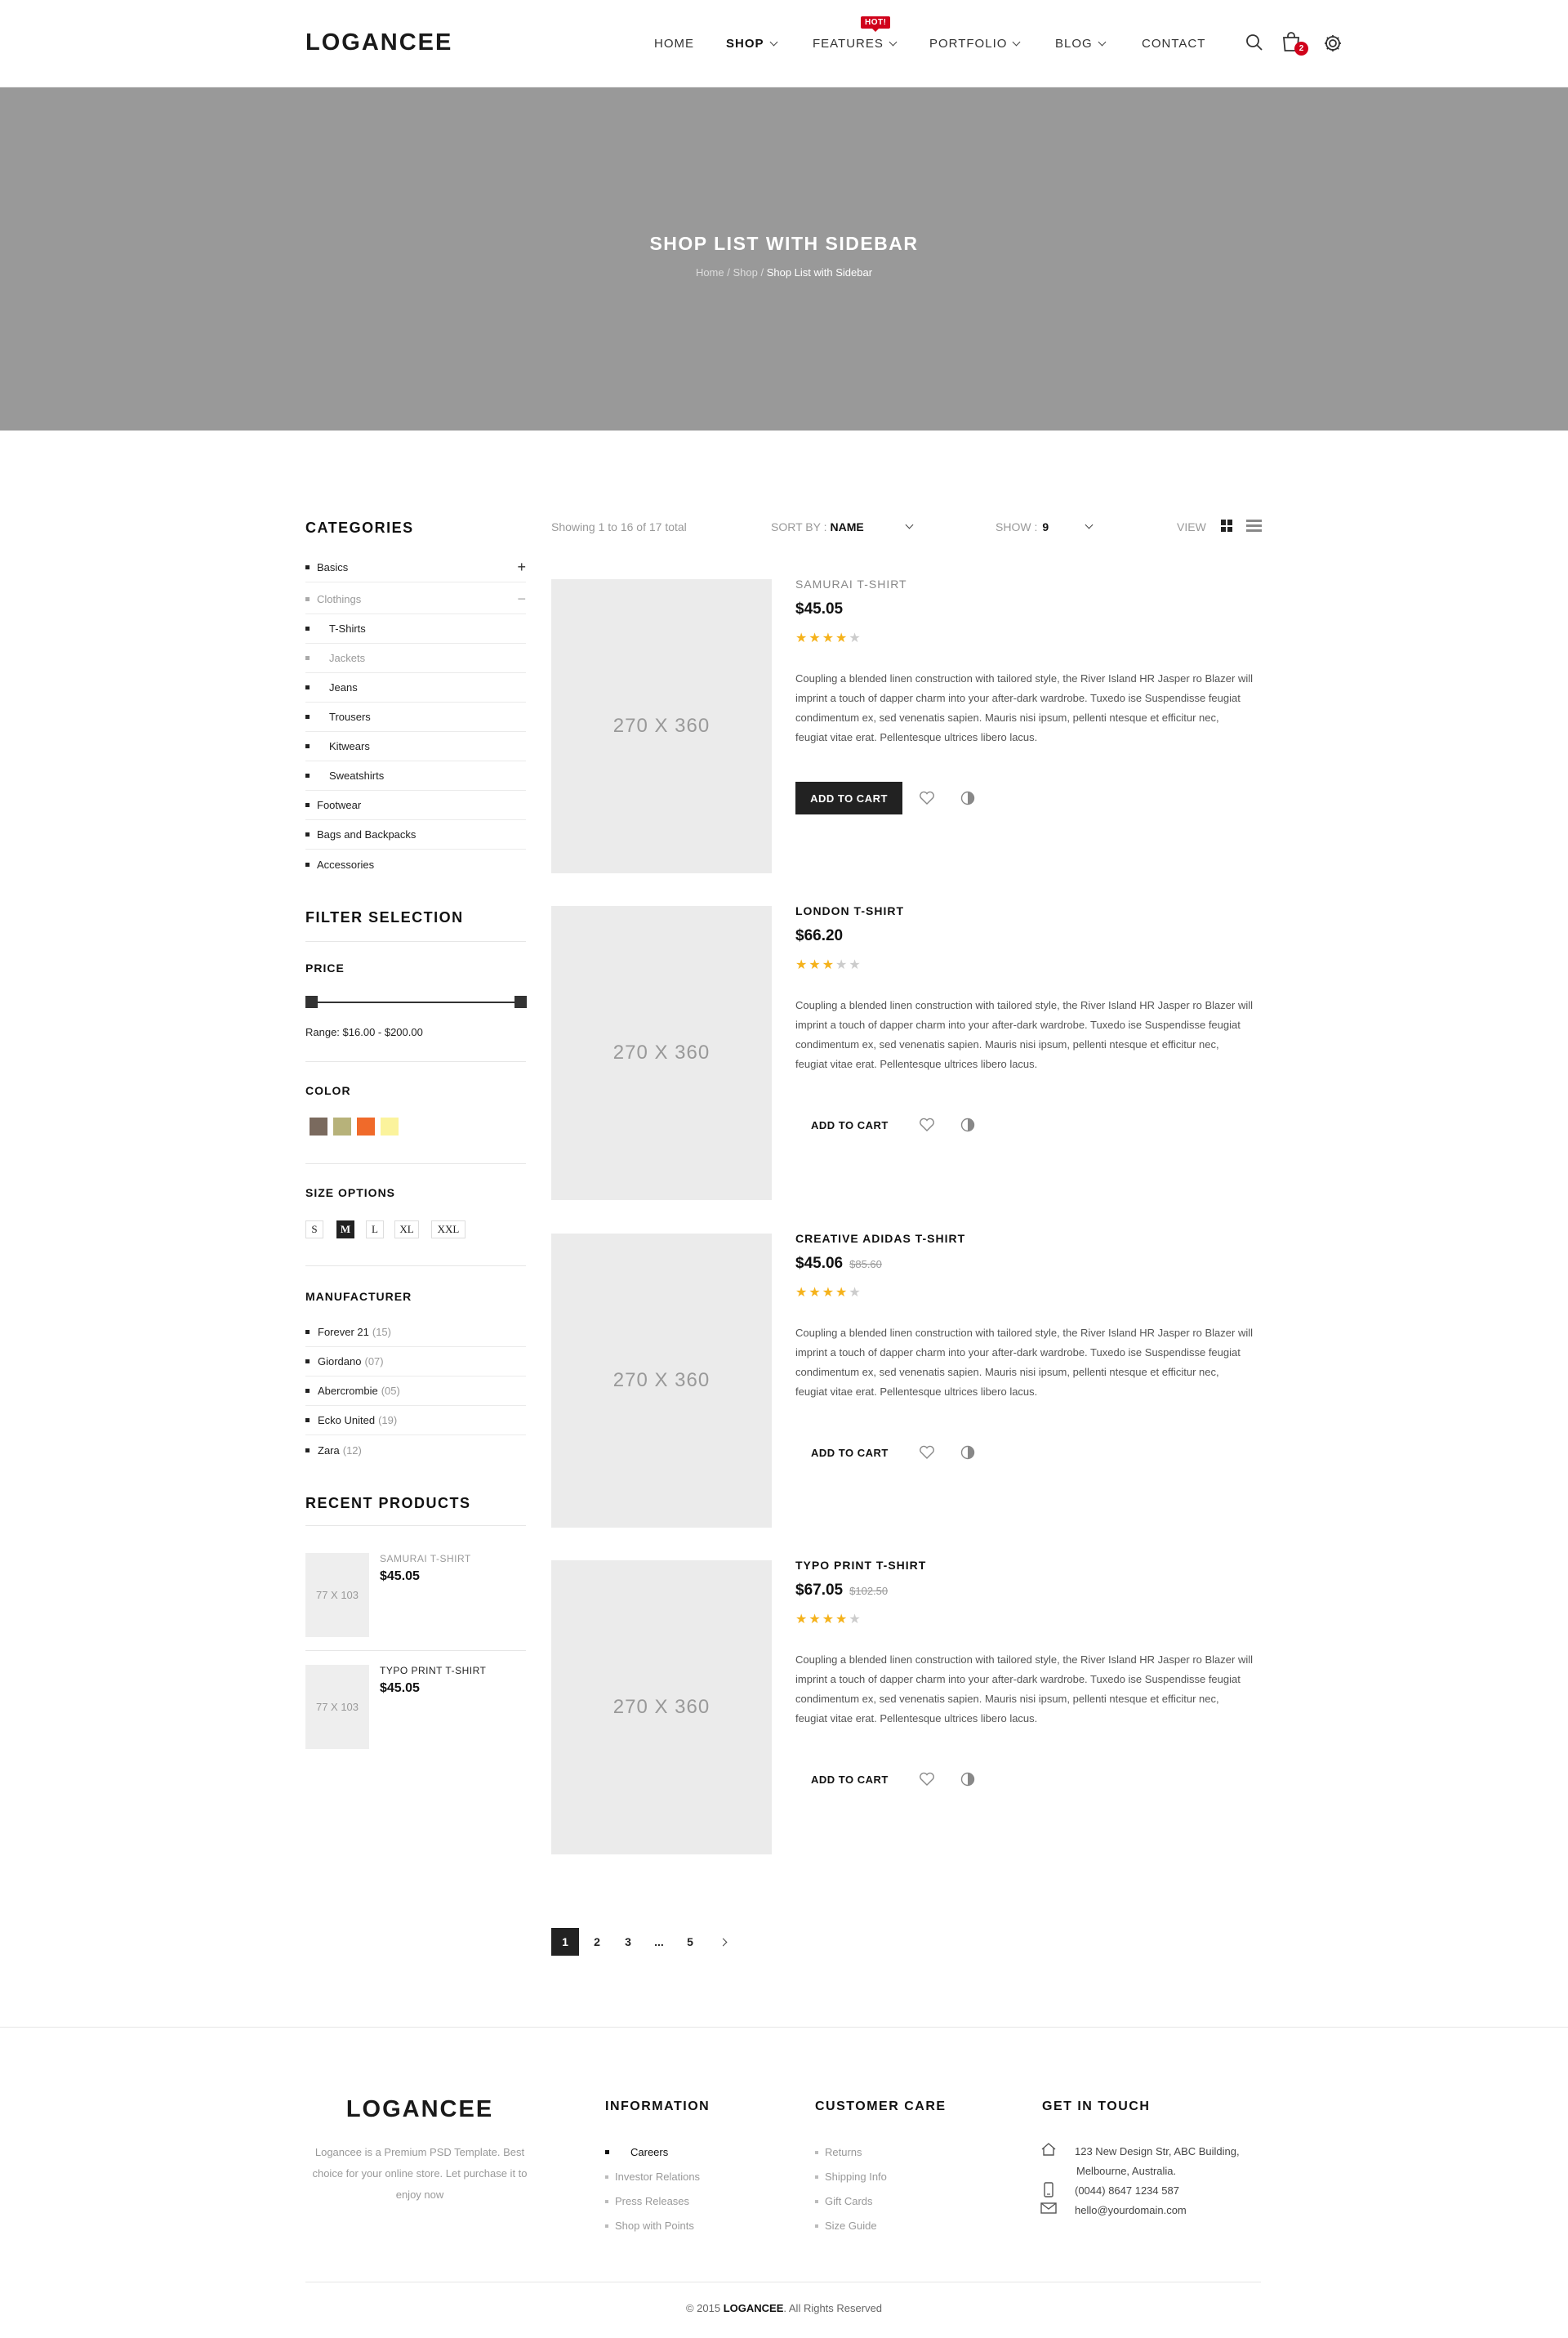  Describe the element at coordinates (856, 44) in the screenshot. I see `nav-features: FEATURES` at that location.